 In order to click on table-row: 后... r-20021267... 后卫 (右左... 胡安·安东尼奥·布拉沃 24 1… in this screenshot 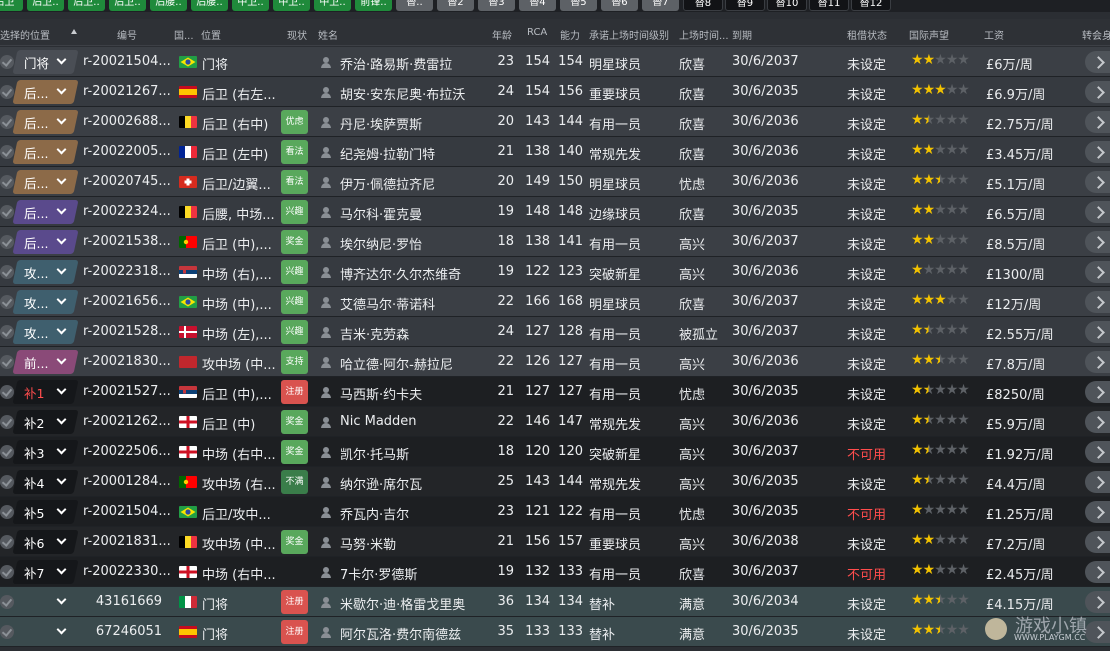, I will do `click(555, 92)`.